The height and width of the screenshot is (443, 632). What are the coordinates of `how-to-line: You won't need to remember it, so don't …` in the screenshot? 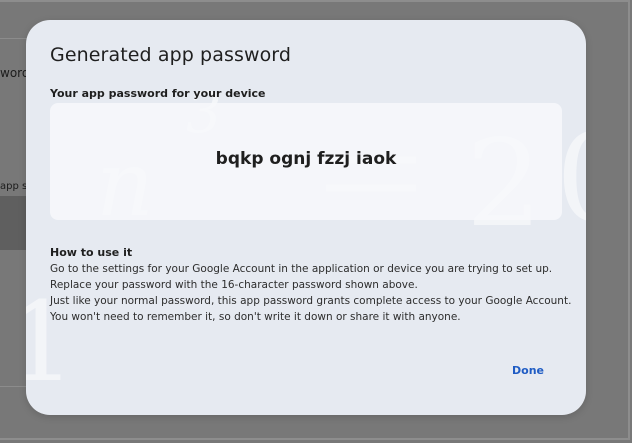 It's located at (255, 317).